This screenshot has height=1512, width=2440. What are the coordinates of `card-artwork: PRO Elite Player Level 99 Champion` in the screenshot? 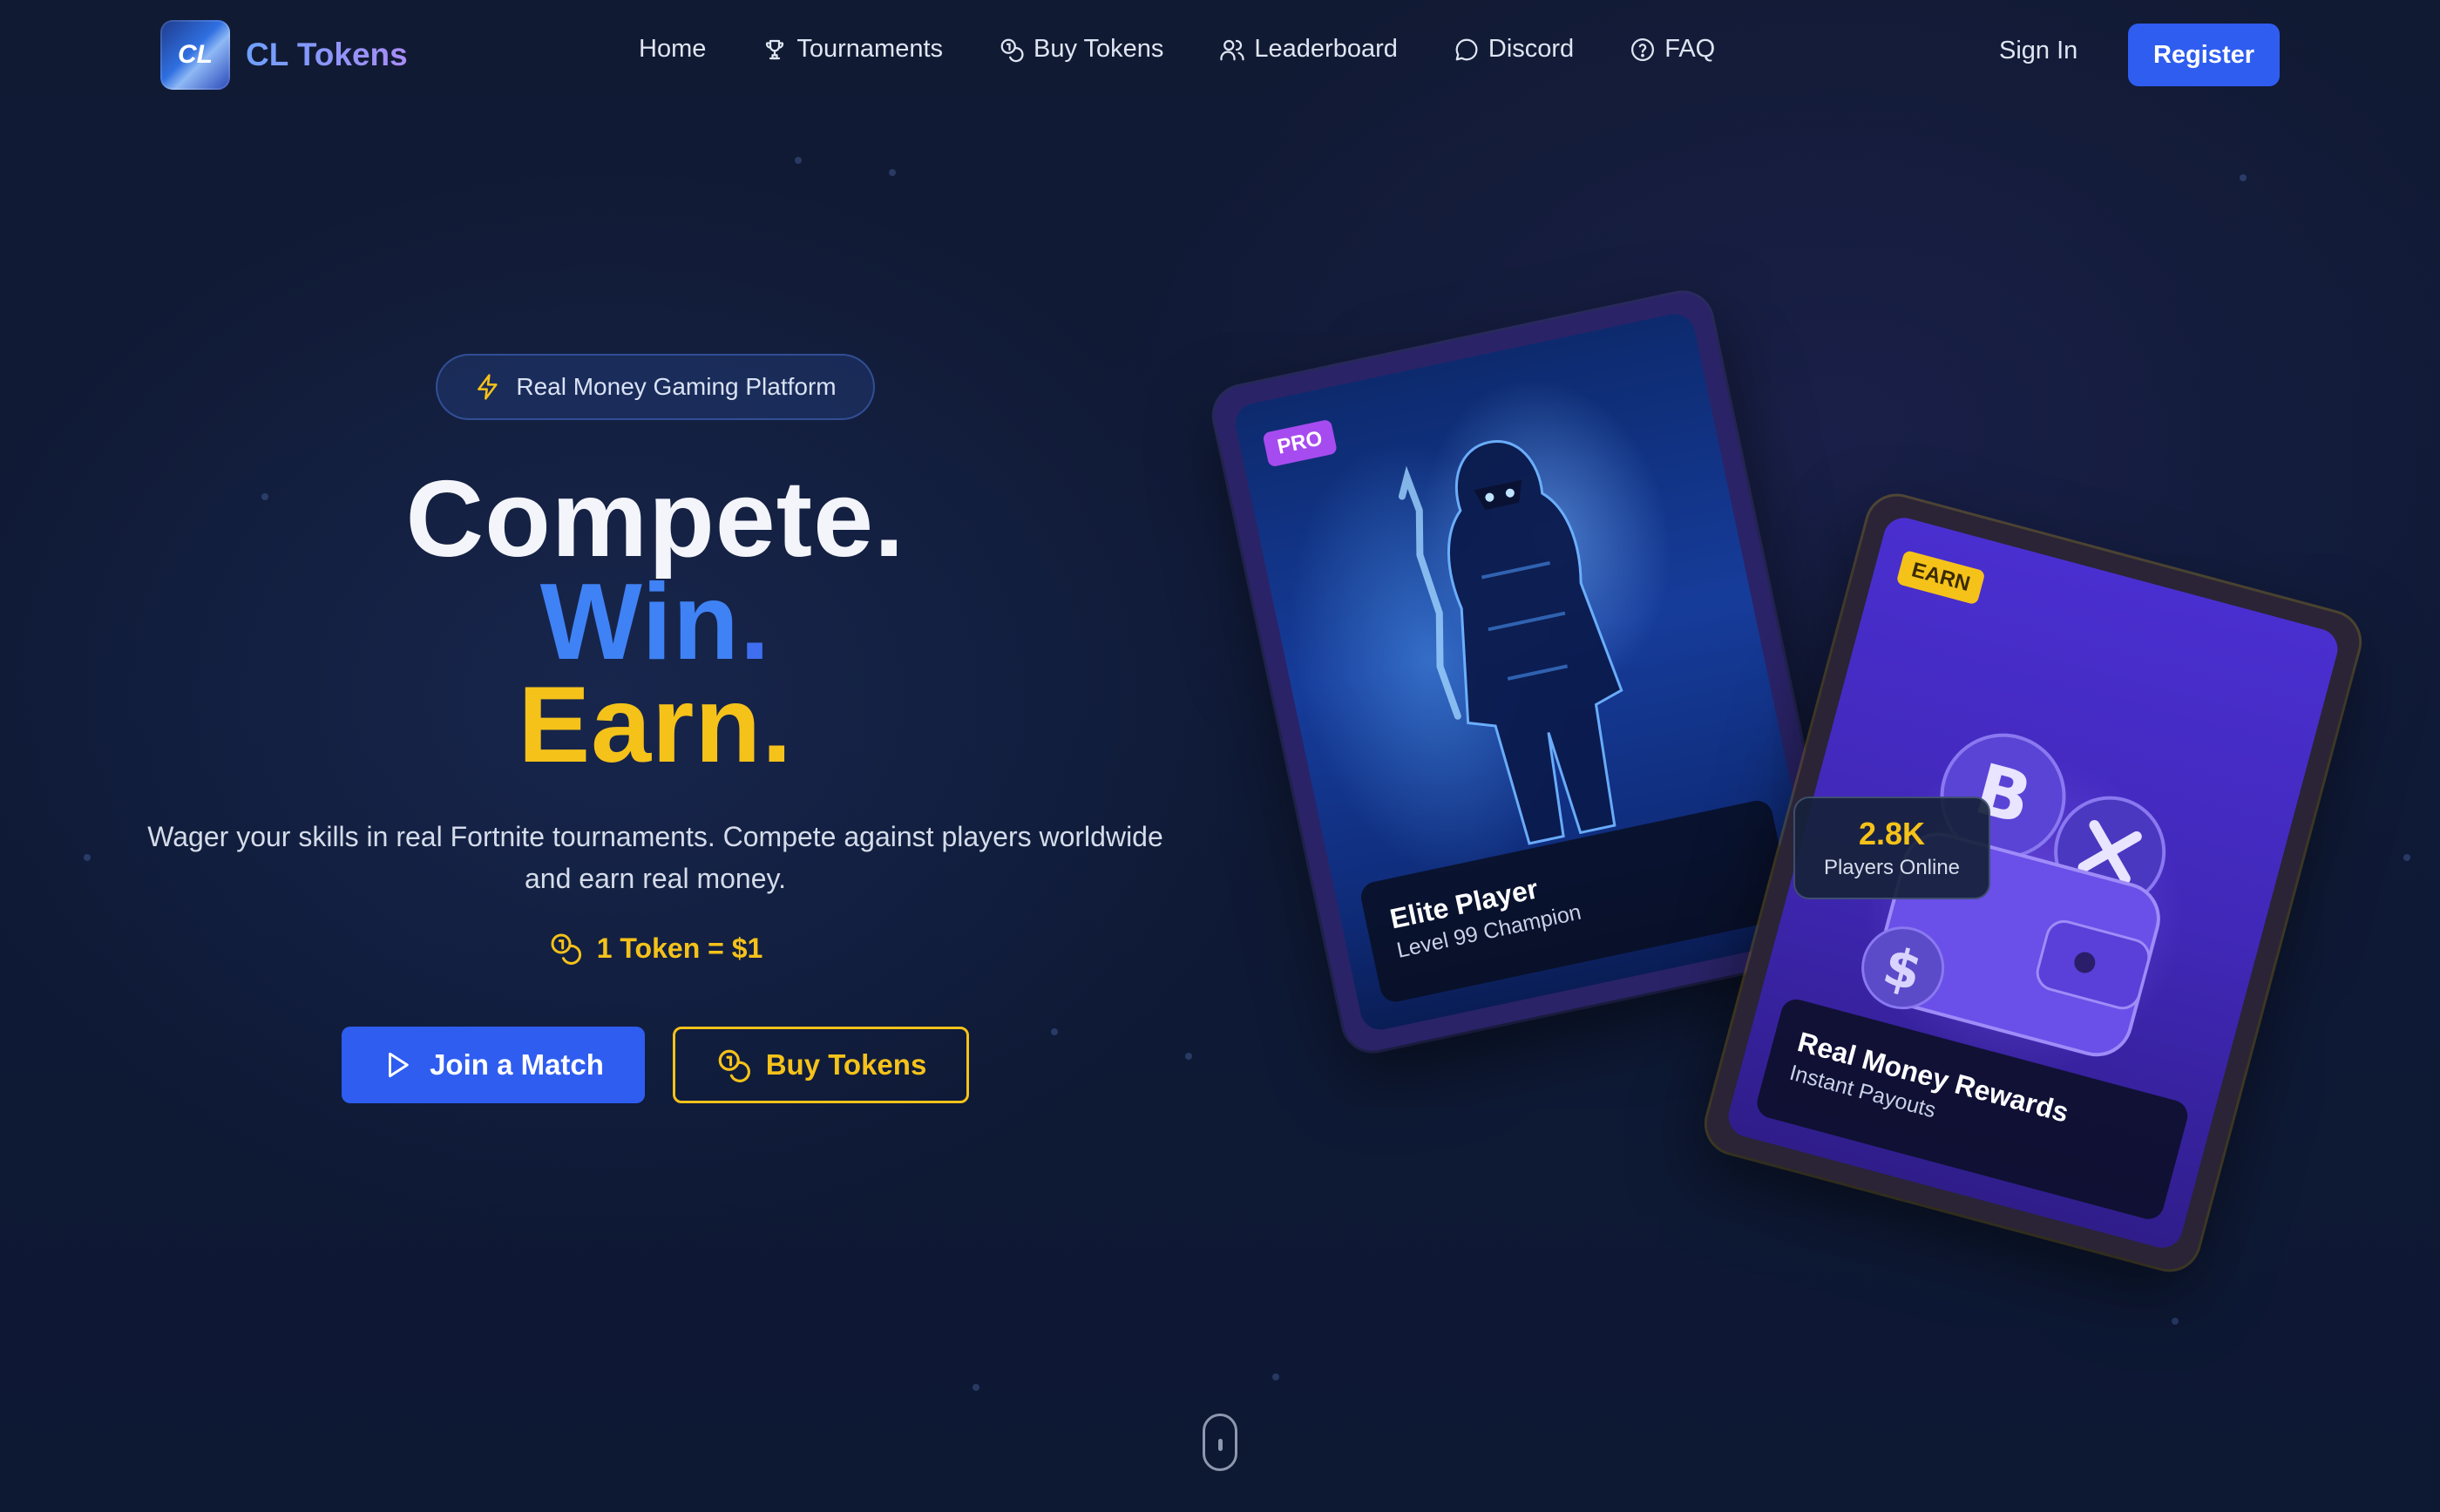 It's located at (1527, 672).